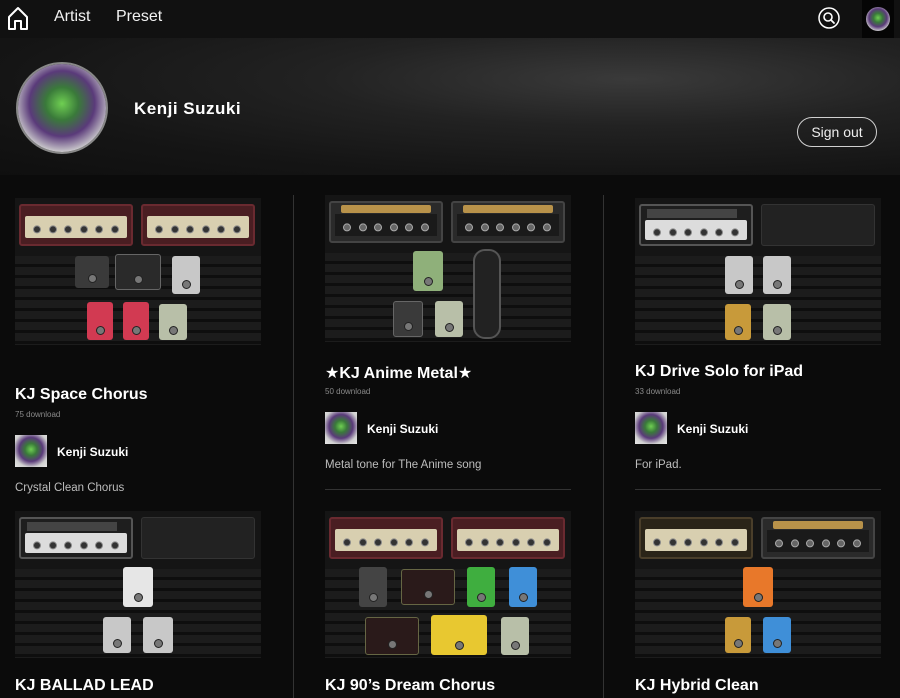 The width and height of the screenshot is (900, 698). Describe the element at coordinates (487, 294) in the screenshot. I see `wah-pedal-image` at that location.